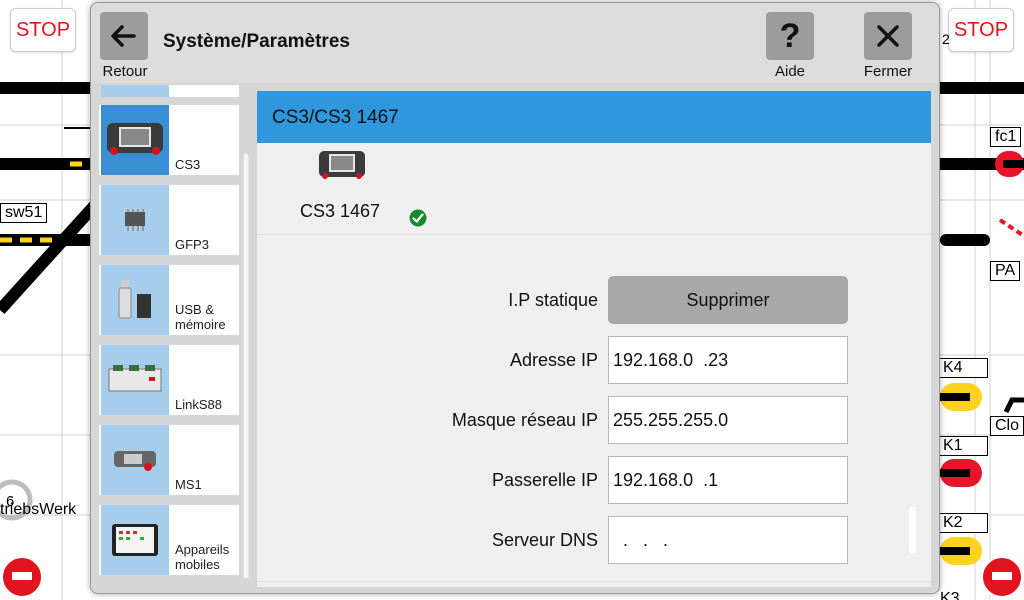 This screenshot has height=600, width=1024. What do you see at coordinates (515, 43) in the screenshot?
I see `dialog-header: Retour Système/Paramètres ? Aide Fermer` at bounding box center [515, 43].